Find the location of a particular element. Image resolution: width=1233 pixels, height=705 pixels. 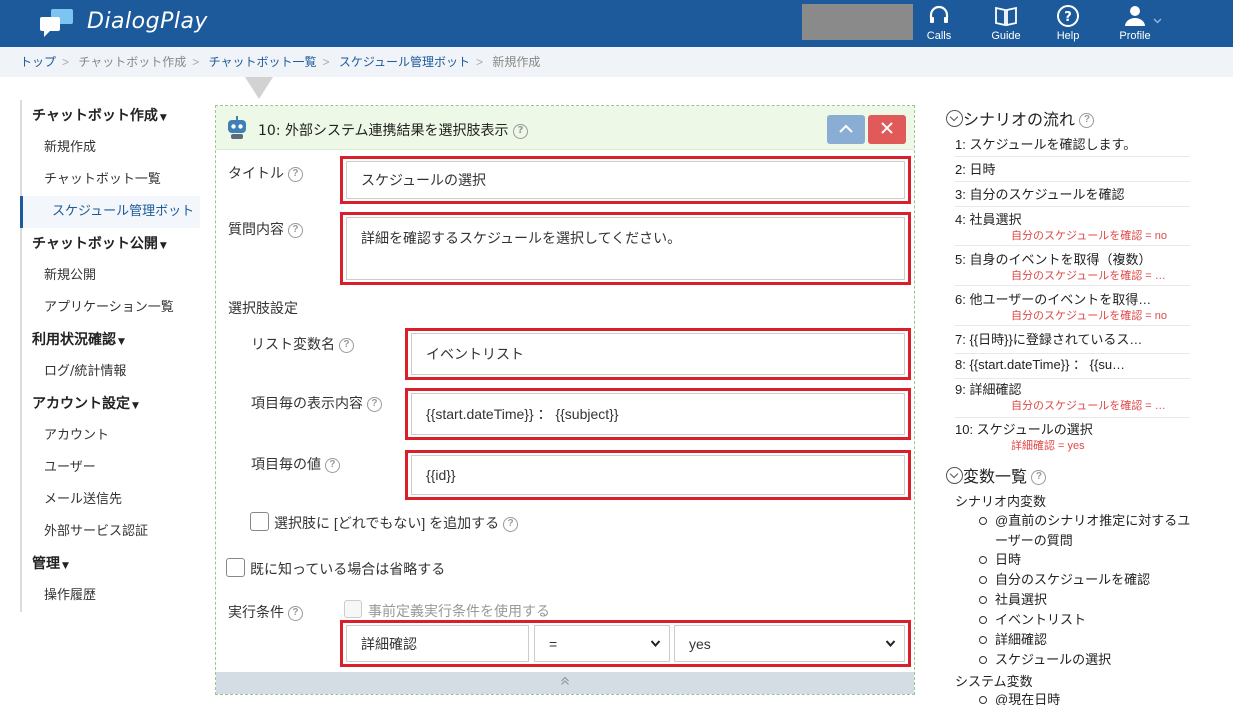

flow-step-current: 10: スケジュールの選択 詳細確認 = yes is located at coordinates (1072, 438).